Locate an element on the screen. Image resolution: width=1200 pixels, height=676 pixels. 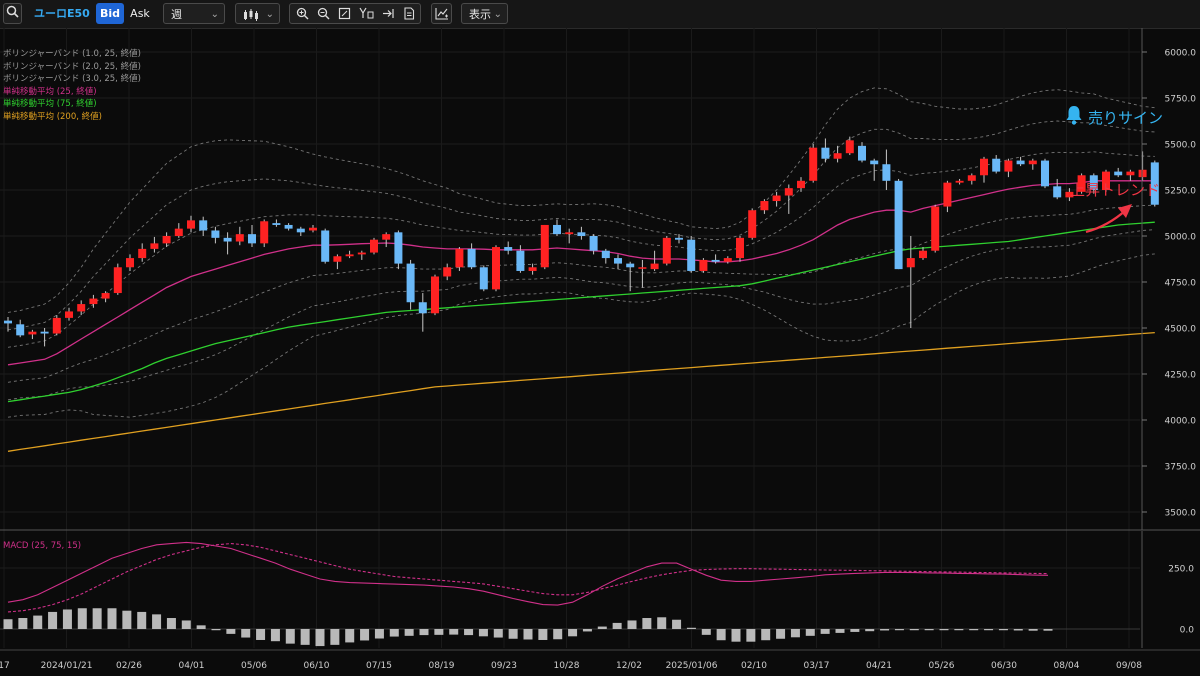
price-tick-label: 6000.0 is located at coordinates (1181, 54).